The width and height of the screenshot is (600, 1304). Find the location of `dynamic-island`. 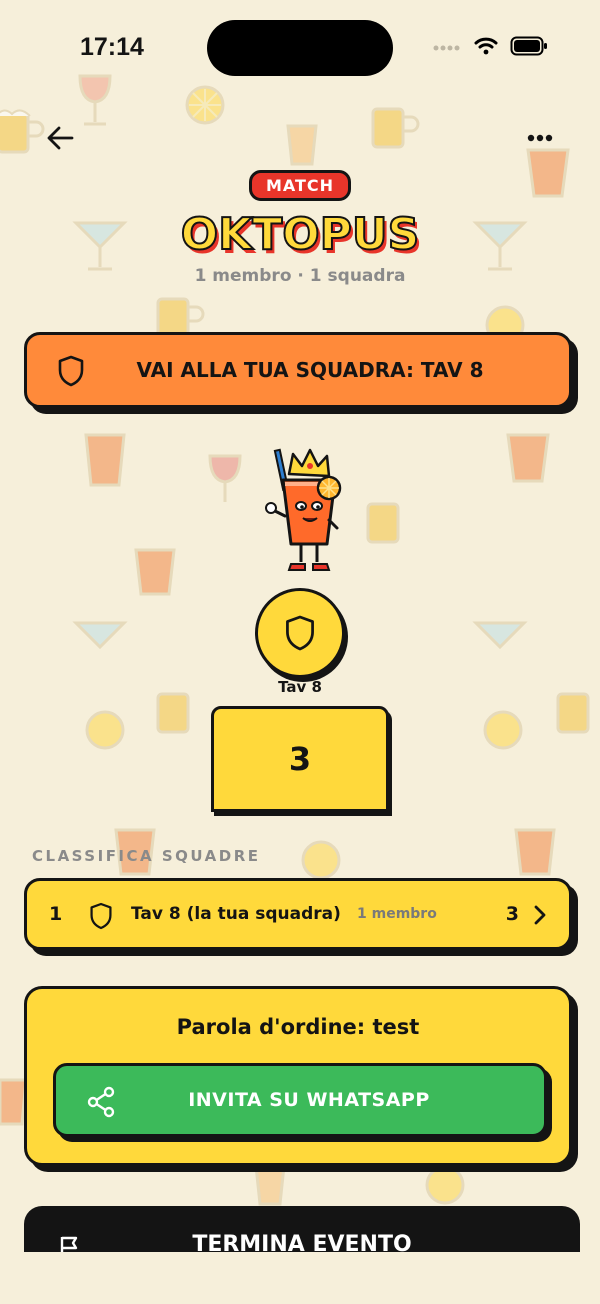

dynamic-island is located at coordinates (300, 48).